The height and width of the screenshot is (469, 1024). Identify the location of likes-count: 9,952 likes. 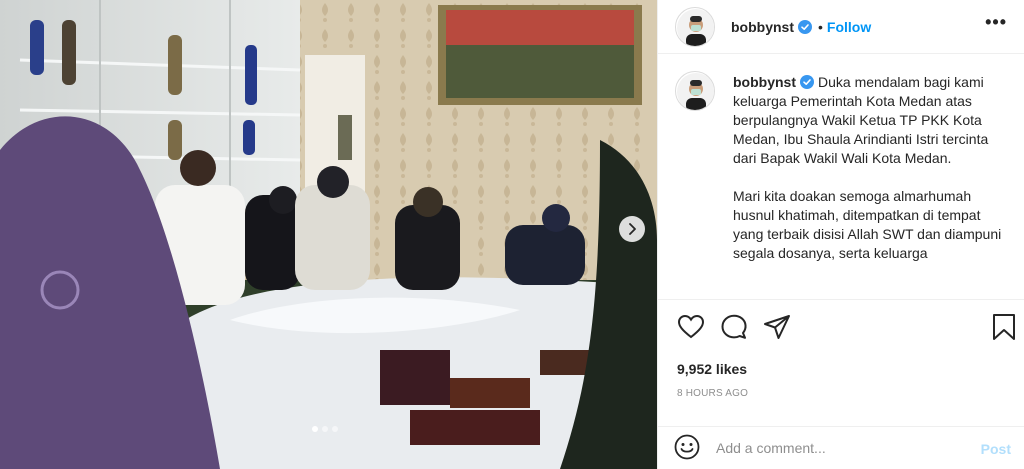
(712, 369).